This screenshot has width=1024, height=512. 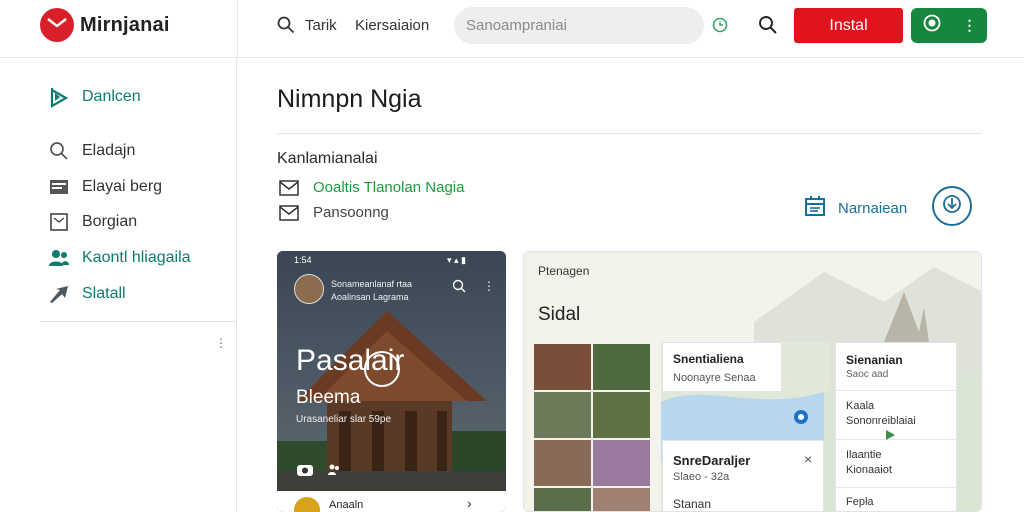 What do you see at coordinates (456, 260) in the screenshot?
I see `signal-icon: ▾ ▴ ▮` at bounding box center [456, 260].